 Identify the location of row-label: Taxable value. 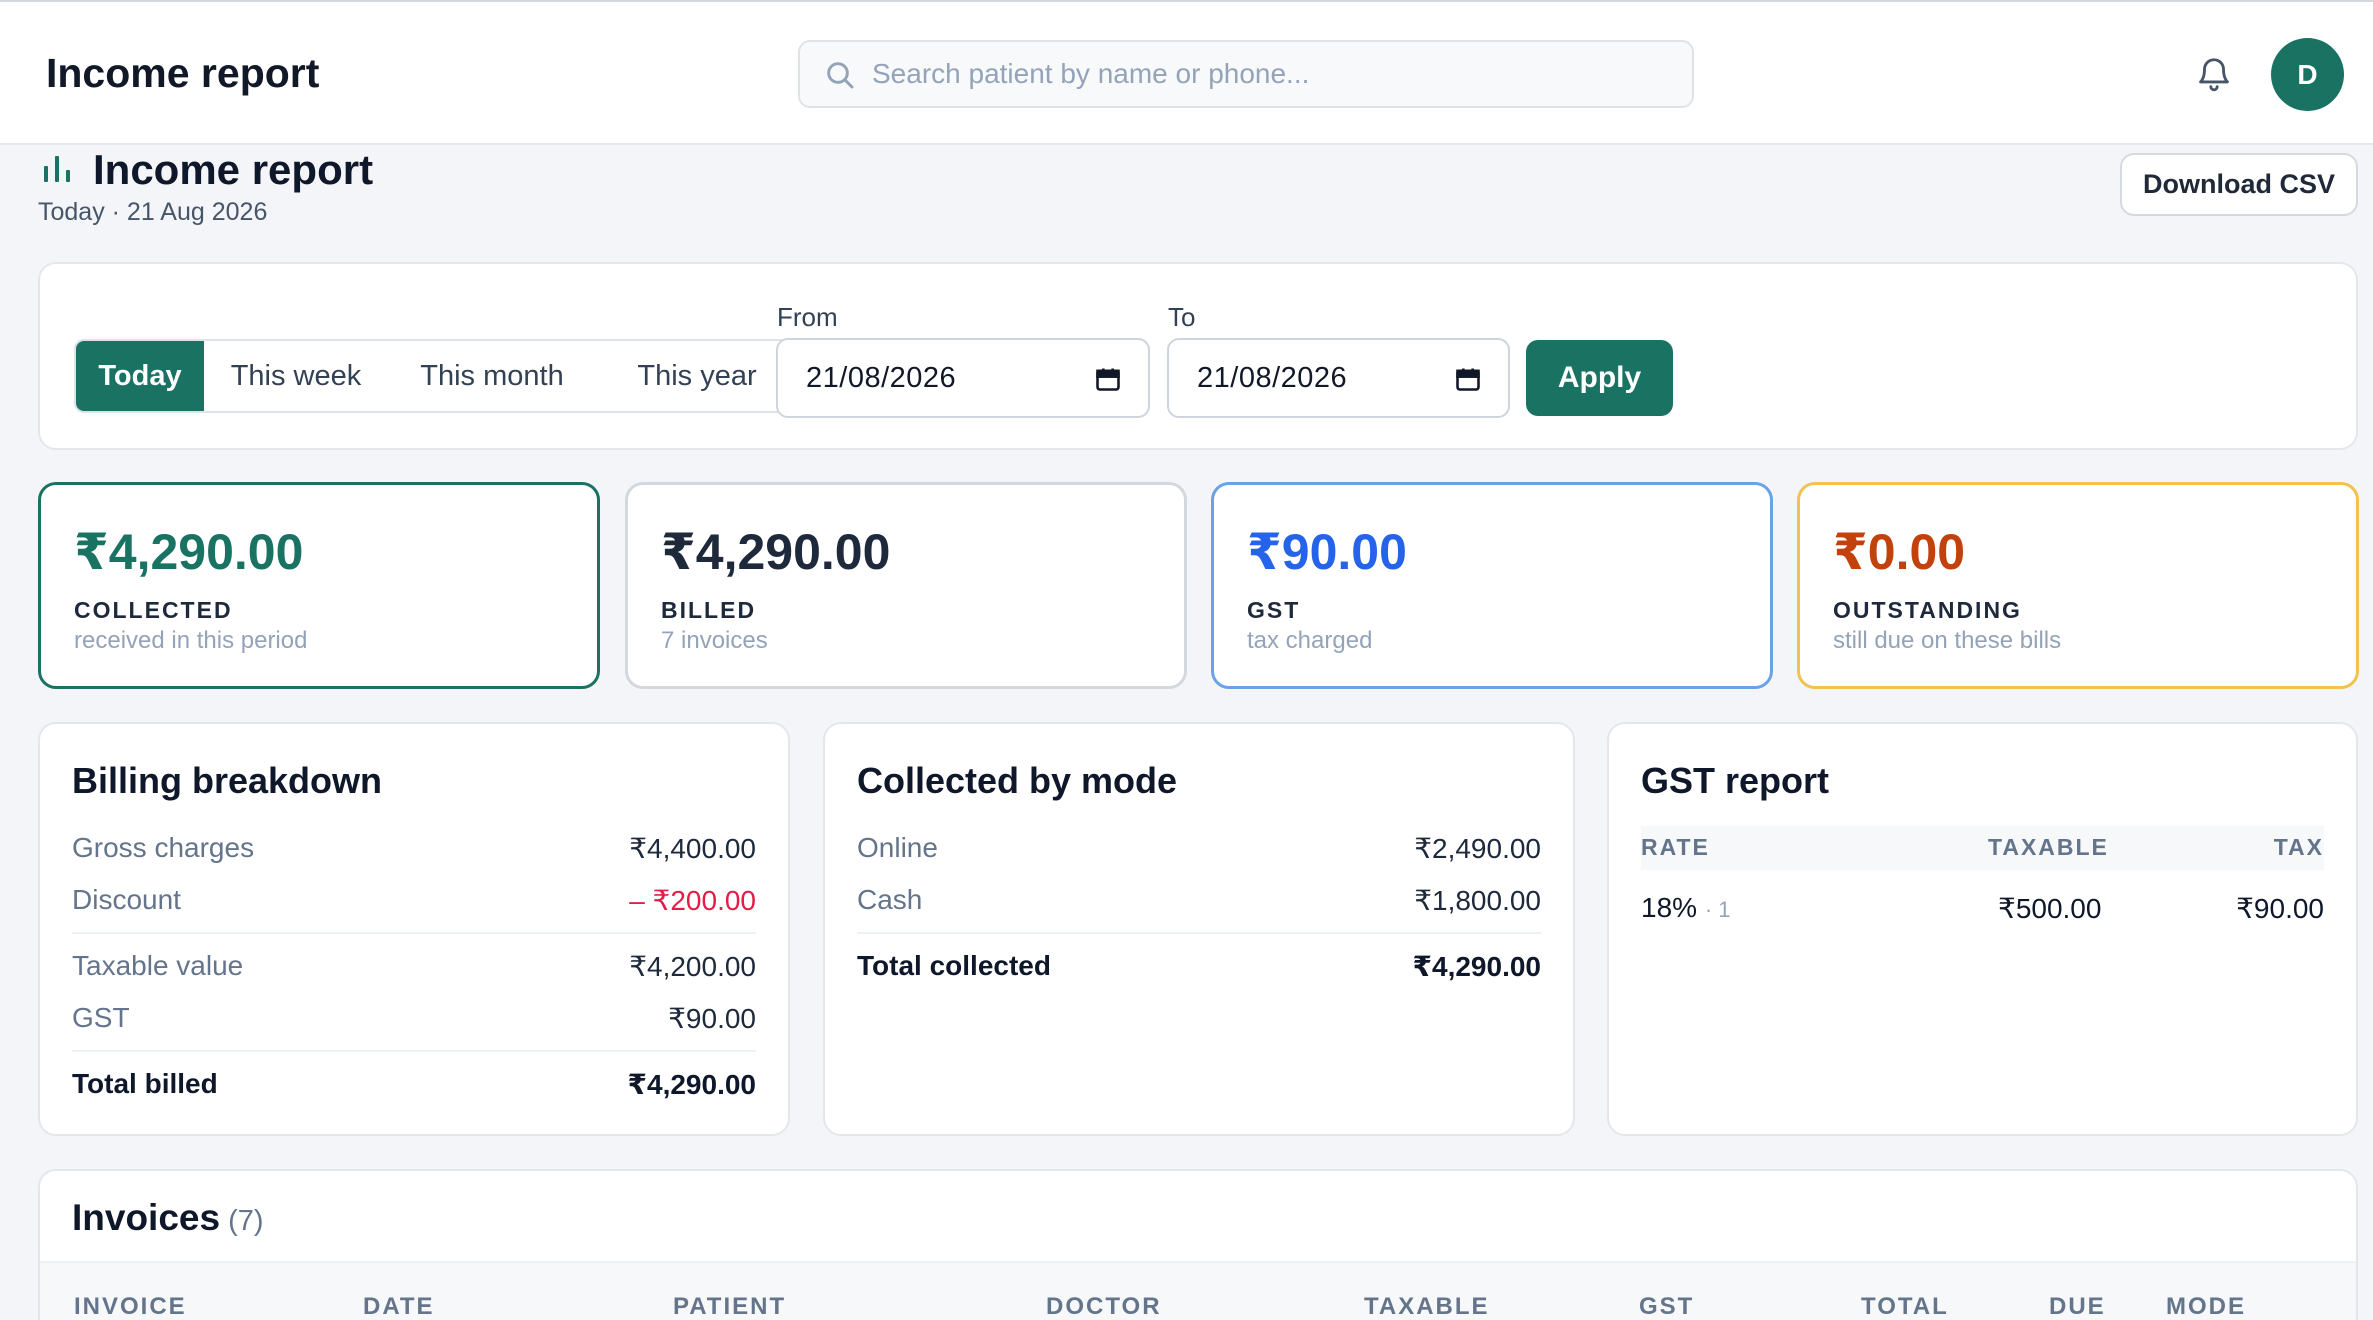
(158, 965).